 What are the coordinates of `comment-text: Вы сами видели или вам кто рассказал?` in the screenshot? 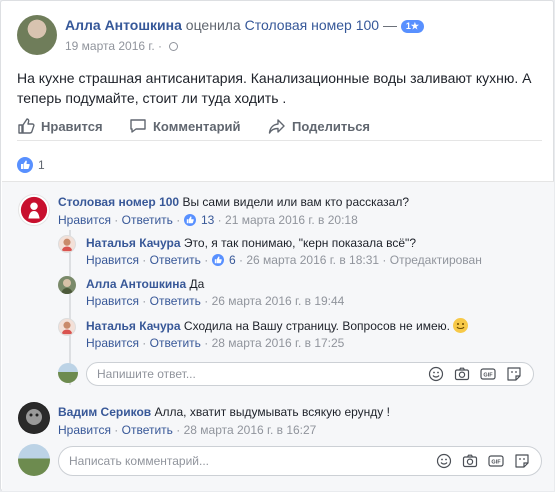 It's located at (296, 202).